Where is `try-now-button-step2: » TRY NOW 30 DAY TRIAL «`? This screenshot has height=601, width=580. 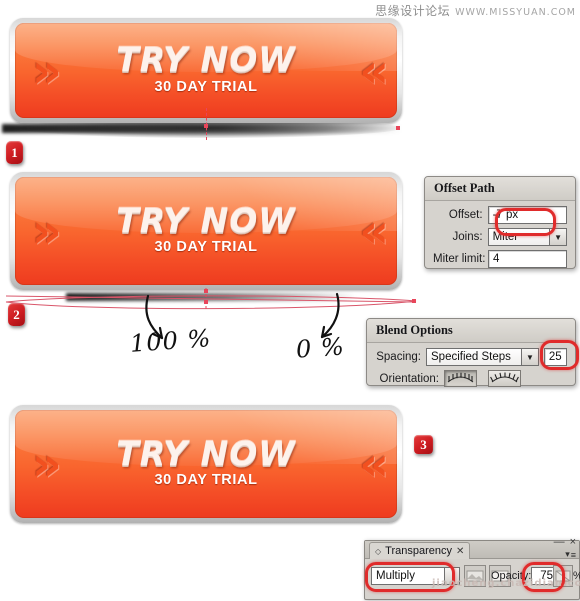
try-now-button-step2: » TRY NOW 30 DAY TRIAL « is located at coordinates (206, 231).